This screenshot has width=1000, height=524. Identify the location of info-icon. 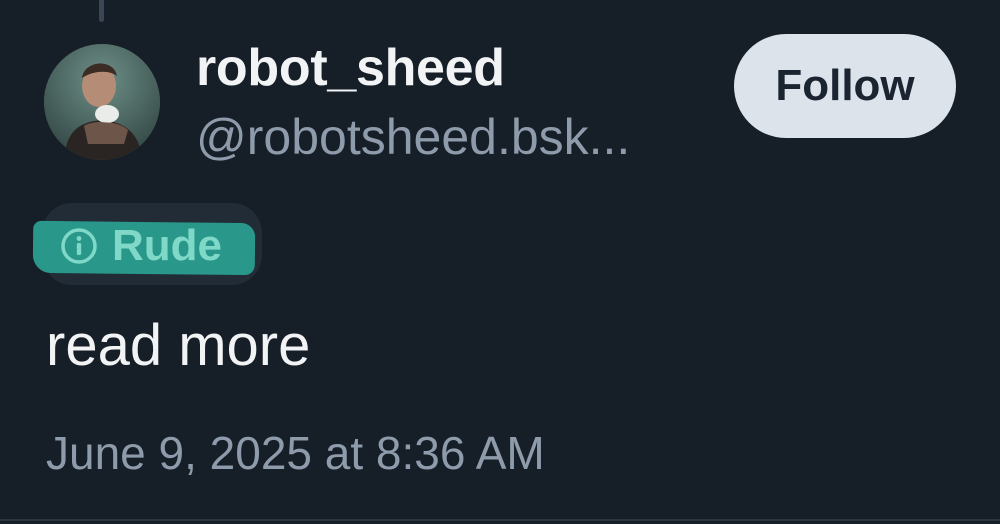
(79, 246).